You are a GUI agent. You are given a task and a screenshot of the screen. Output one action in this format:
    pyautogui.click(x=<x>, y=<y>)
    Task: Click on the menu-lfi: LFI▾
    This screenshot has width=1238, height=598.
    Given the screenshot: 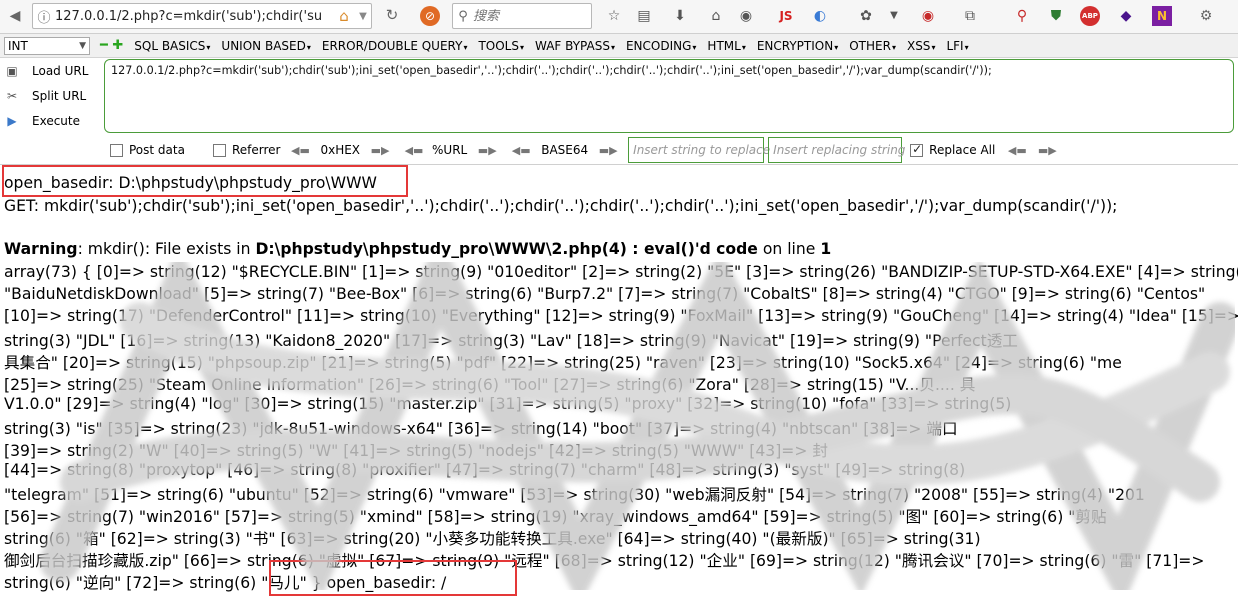 What is the action you would take?
    pyautogui.click(x=957, y=46)
    